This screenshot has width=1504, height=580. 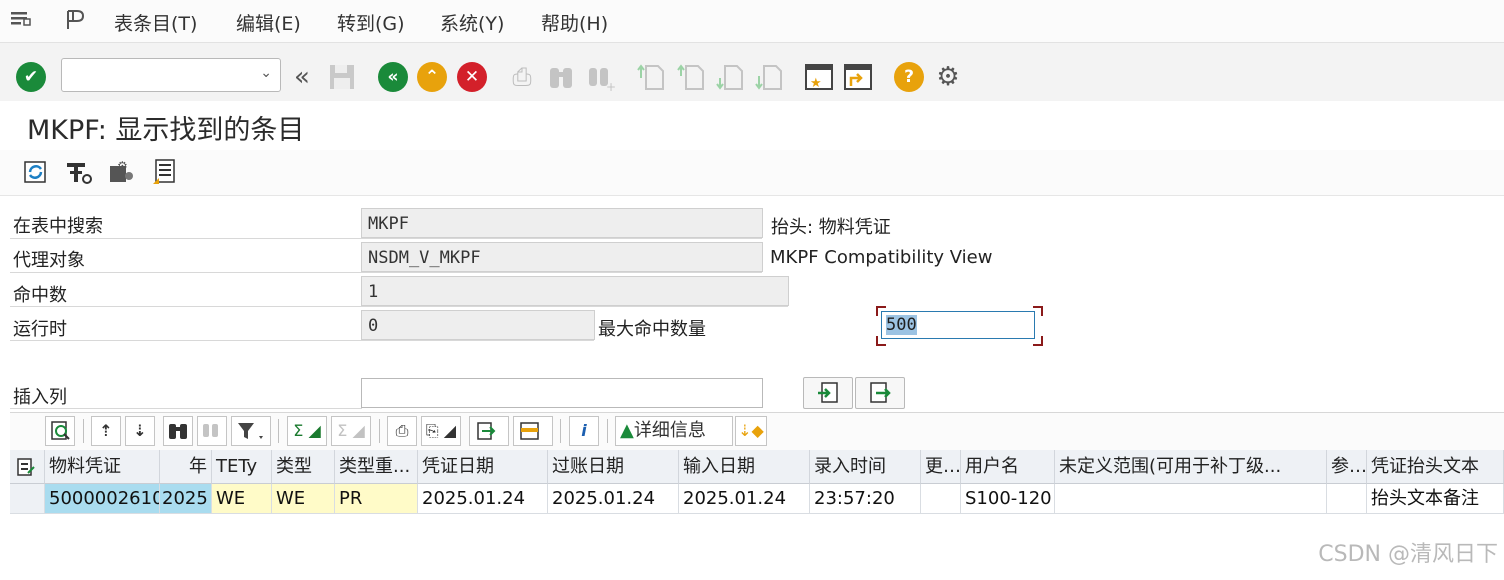 What do you see at coordinates (155, 22) in the screenshot?
I see `menu-table-entry: 表条目(T)` at bounding box center [155, 22].